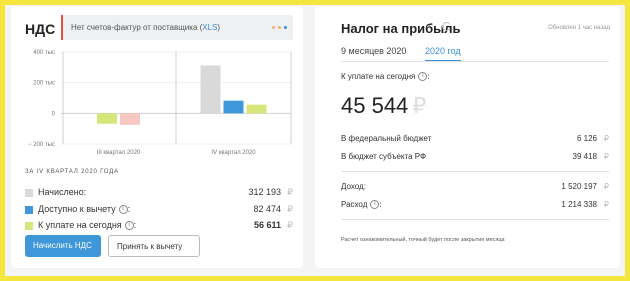 The width and height of the screenshot is (630, 281). Describe the element at coordinates (264, 192) in the screenshot. I see `accrued-value: 312 193` at that location.